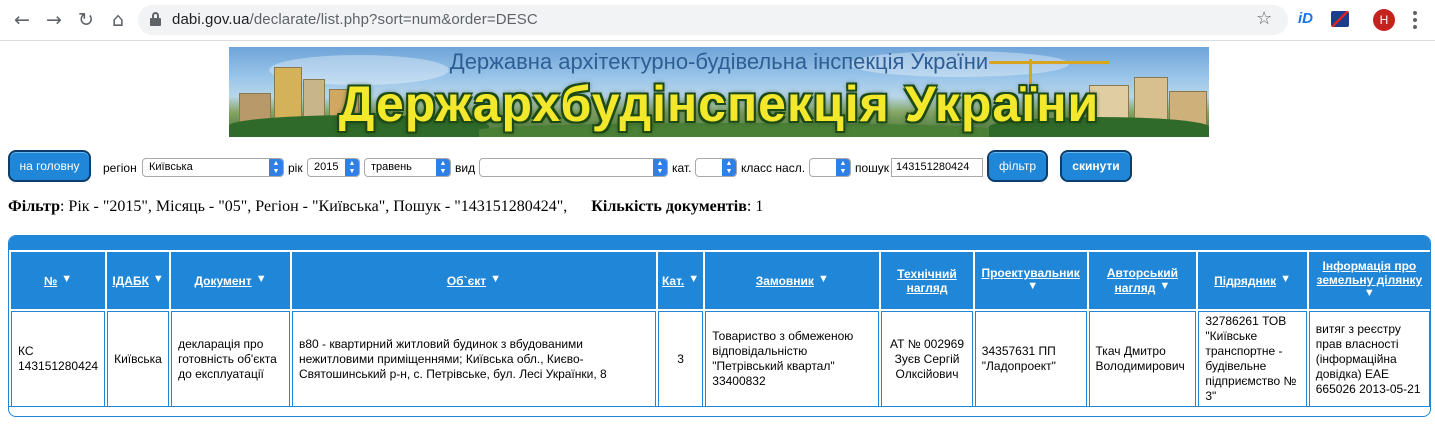 This screenshot has height=424, width=1435. Describe the element at coordinates (792, 280) in the screenshot. I see `column-header-customer: Замовник ▼` at that location.